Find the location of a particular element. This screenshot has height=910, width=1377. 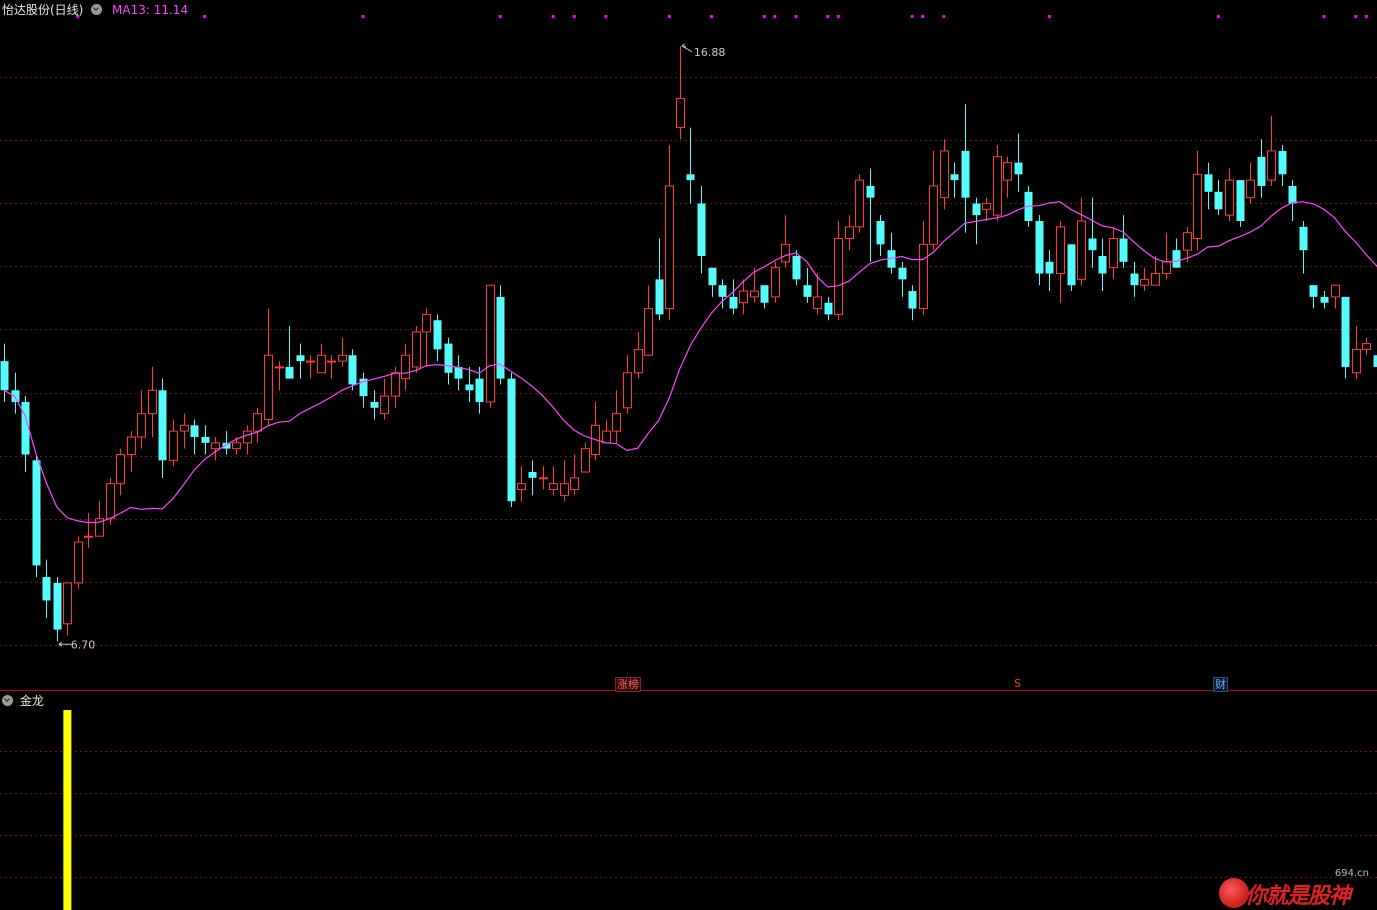

limit-up-tag: 涨榜 is located at coordinates (628, 684).